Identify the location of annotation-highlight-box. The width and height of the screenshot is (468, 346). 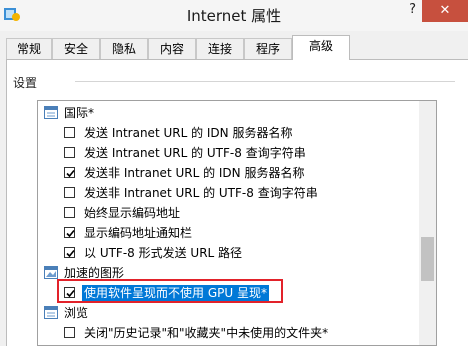
(170, 291).